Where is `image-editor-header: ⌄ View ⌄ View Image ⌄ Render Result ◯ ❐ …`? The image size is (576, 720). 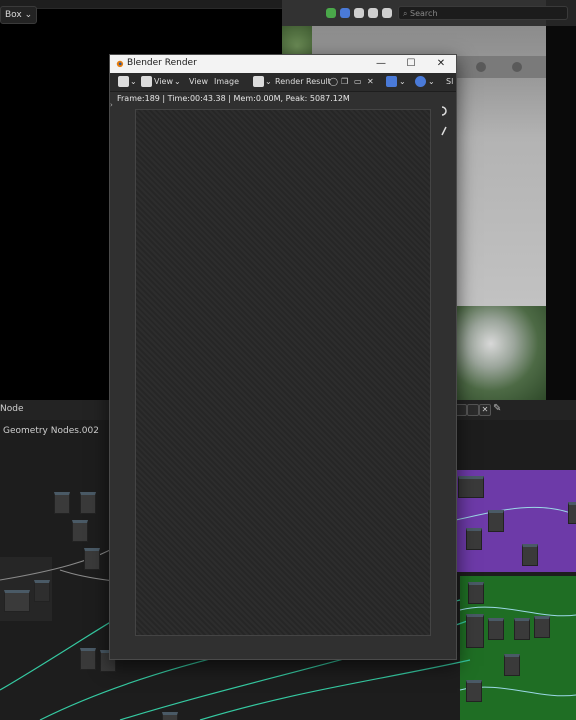 image-editor-header: ⌄ View ⌄ View Image ⌄ Render Result ◯ ❐ … is located at coordinates (283, 82).